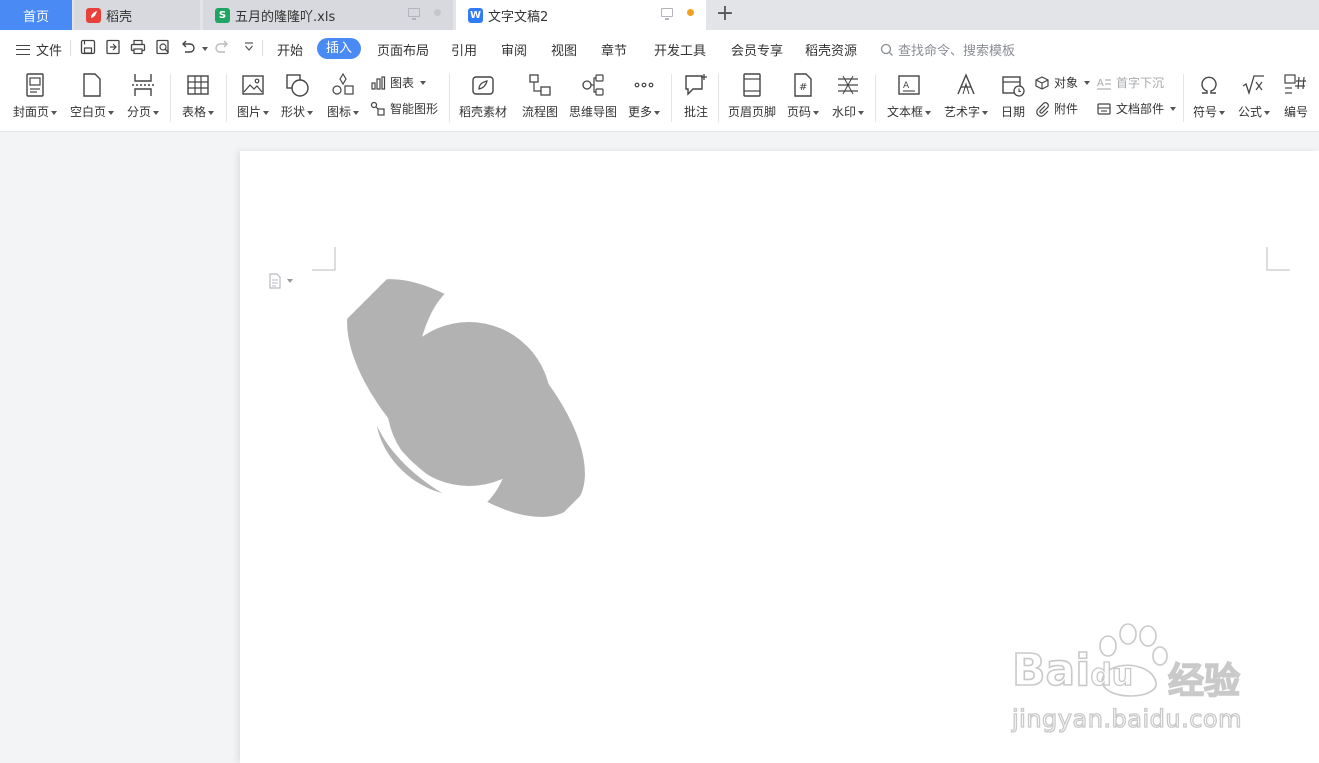 The width and height of the screenshot is (1319, 763). What do you see at coordinates (297, 85) in the screenshot?
I see `shape-icon` at bounding box center [297, 85].